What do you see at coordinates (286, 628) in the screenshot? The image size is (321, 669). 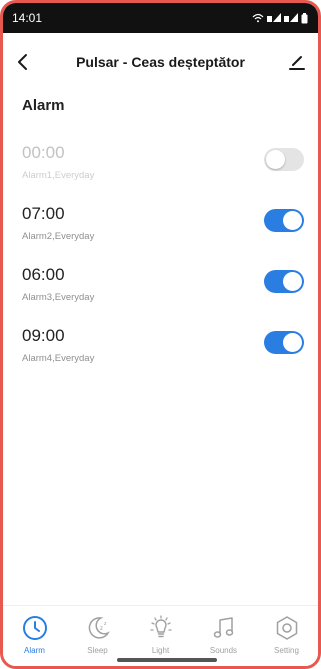 I see `gear-icon` at bounding box center [286, 628].